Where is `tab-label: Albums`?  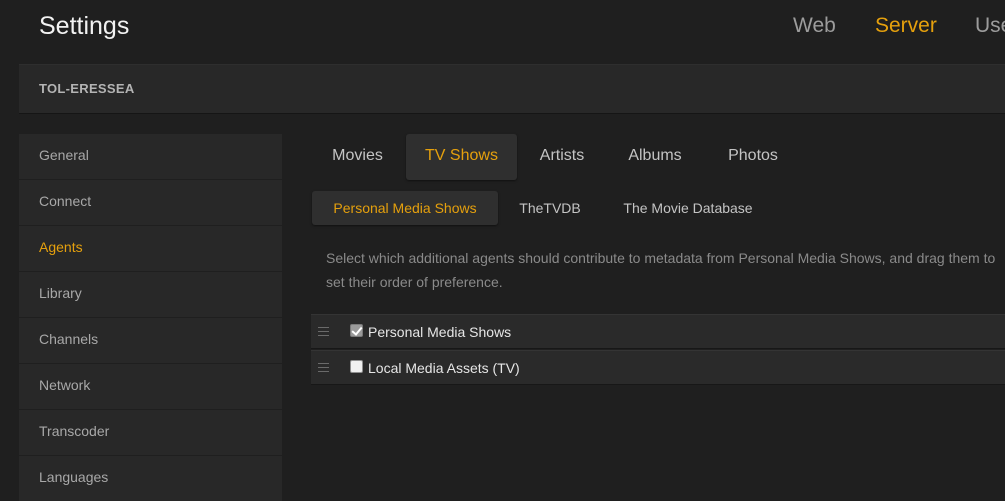 tab-label: Albums is located at coordinates (655, 155).